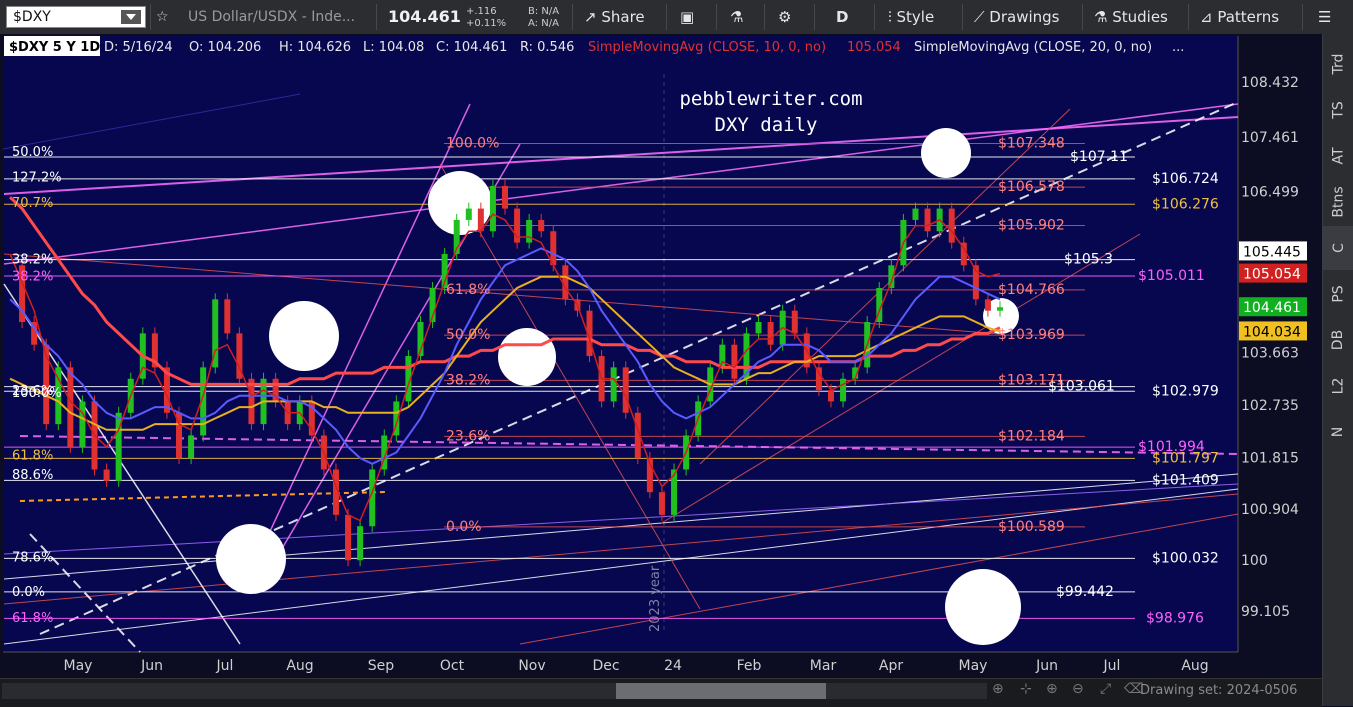 This screenshot has height=707, width=1353. Describe the element at coordinates (547, 47) in the screenshot. I see `info-range: R: 0.546` at that location.